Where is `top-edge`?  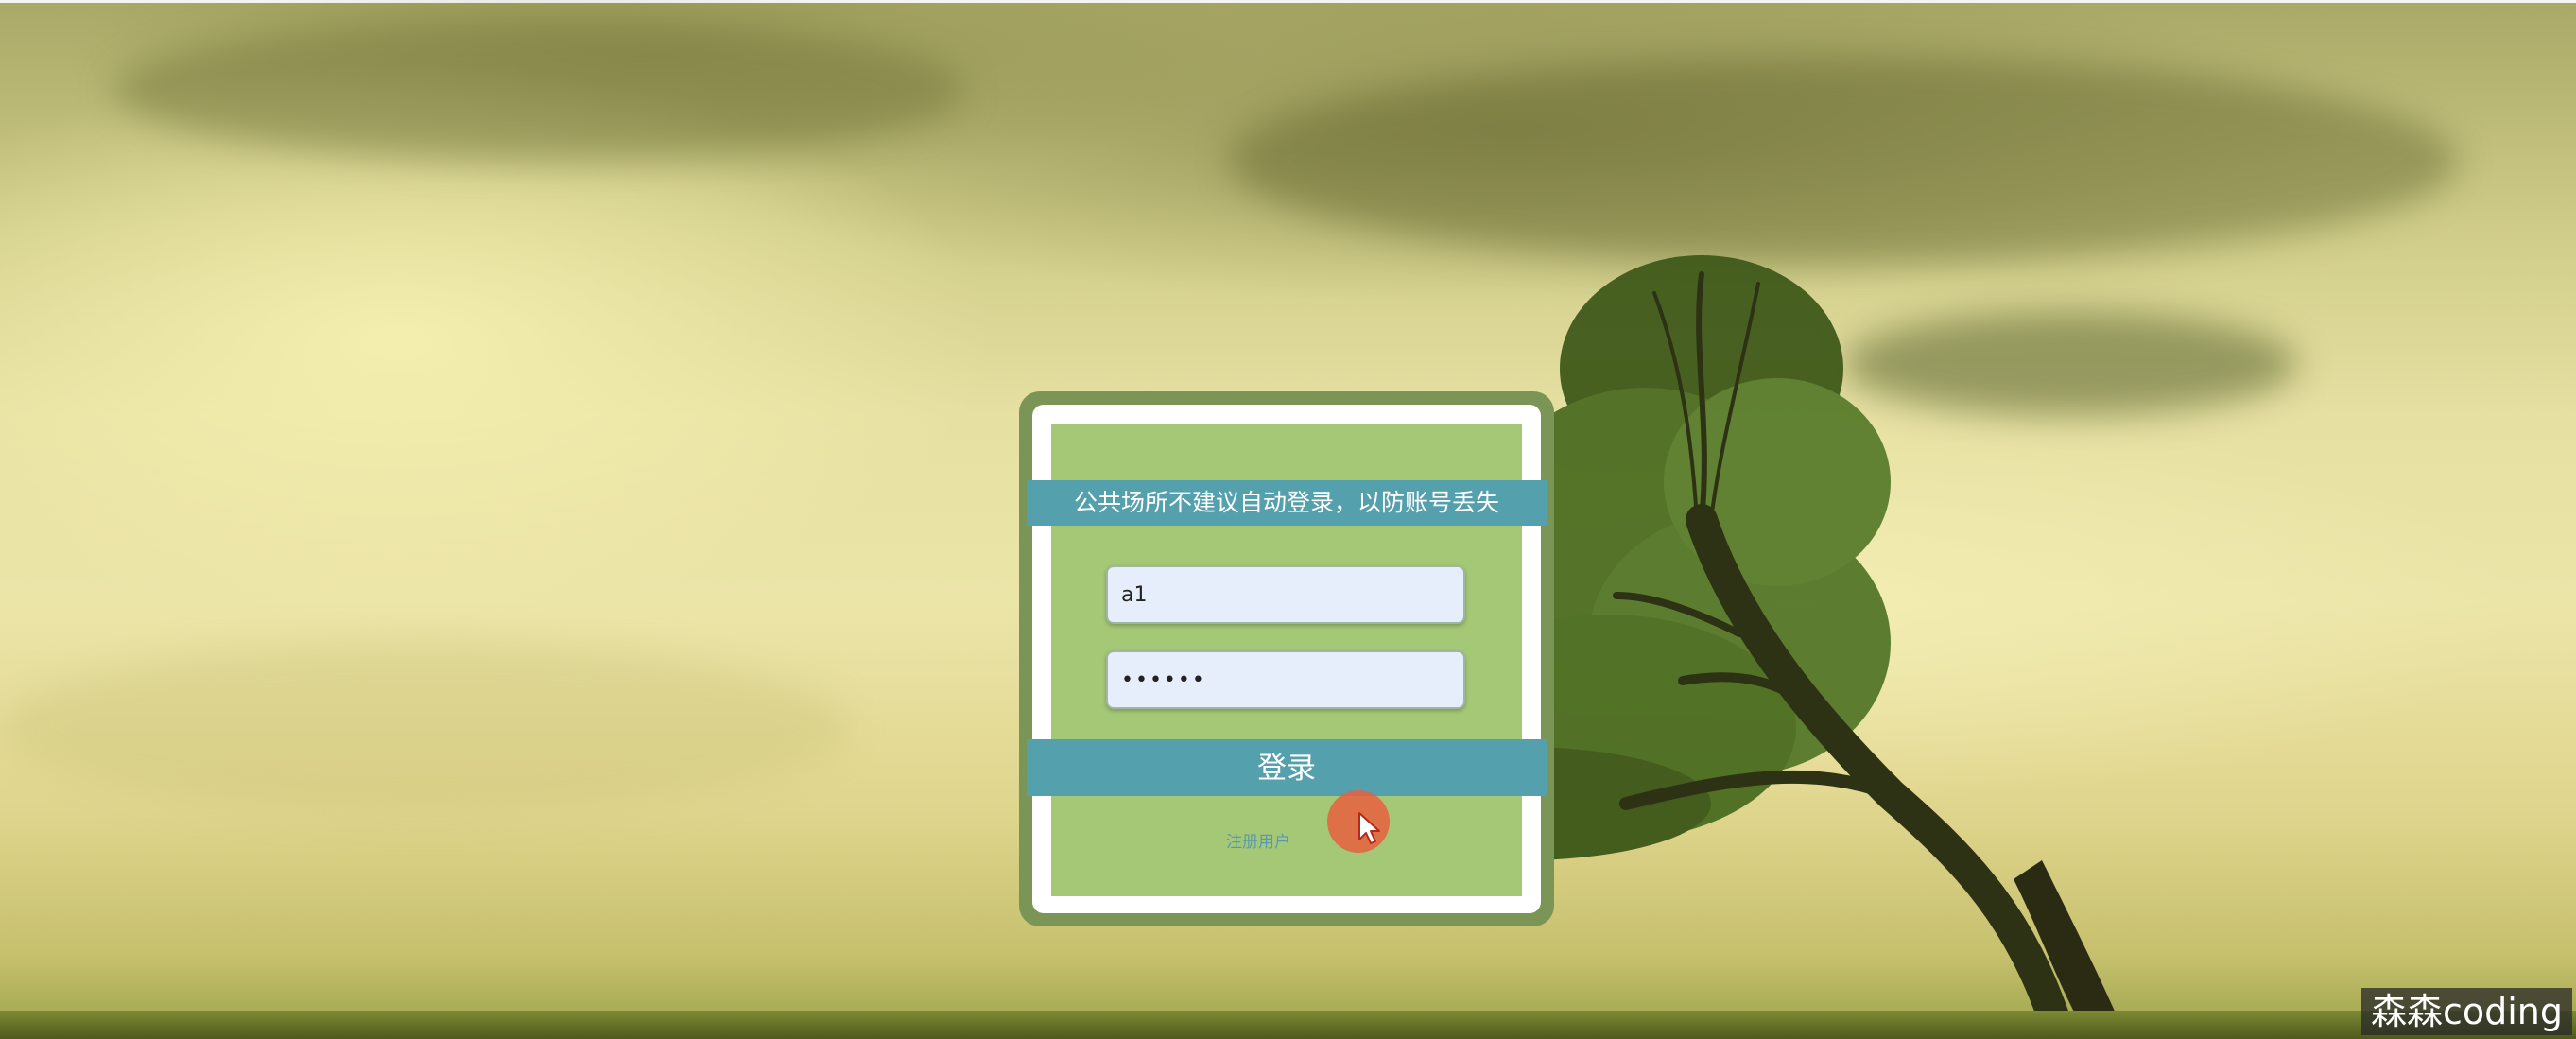
top-edge is located at coordinates (1288, 1).